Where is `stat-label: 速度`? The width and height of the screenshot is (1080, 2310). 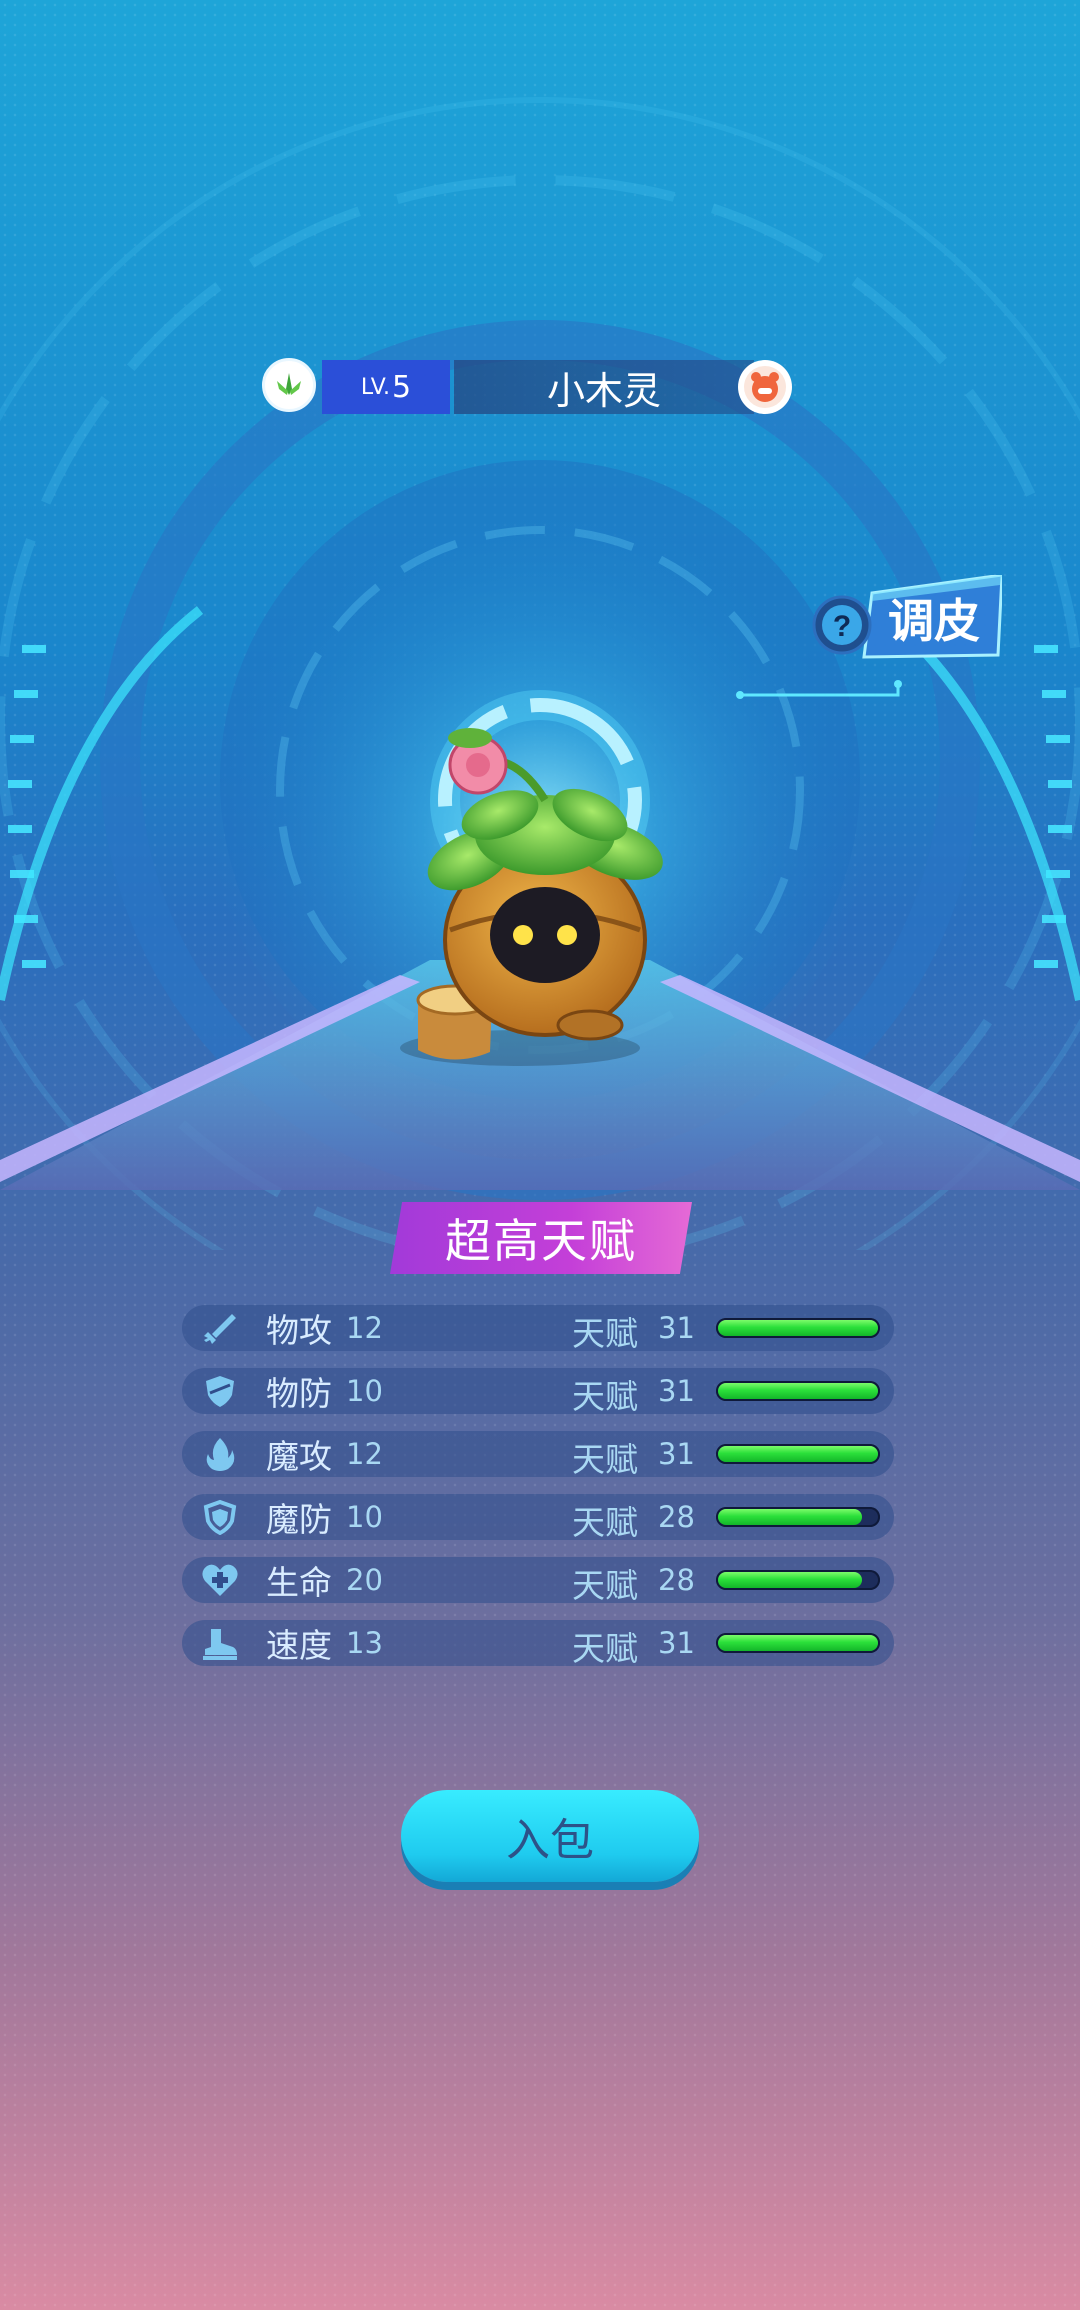
stat-label: 速度 is located at coordinates (299, 1645).